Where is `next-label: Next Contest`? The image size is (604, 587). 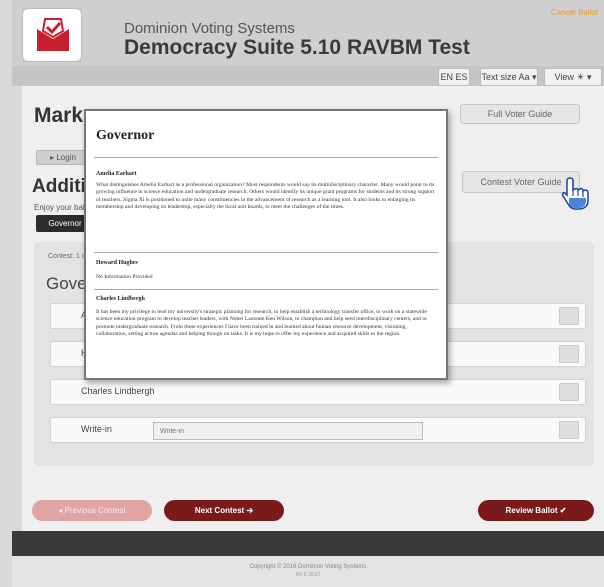
next-label: Next Contest is located at coordinates (219, 510).